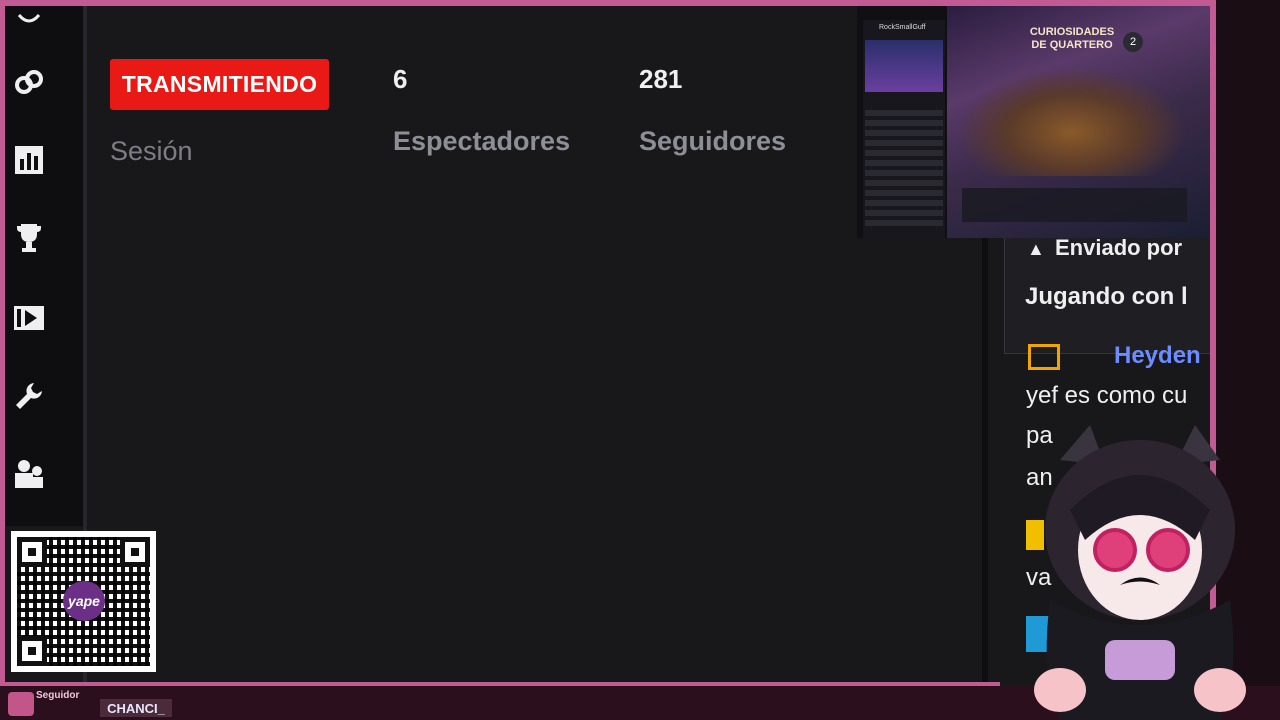 Image resolution: width=1280 pixels, height=720 pixels. I want to click on yape-logo: yape, so click(84, 601).